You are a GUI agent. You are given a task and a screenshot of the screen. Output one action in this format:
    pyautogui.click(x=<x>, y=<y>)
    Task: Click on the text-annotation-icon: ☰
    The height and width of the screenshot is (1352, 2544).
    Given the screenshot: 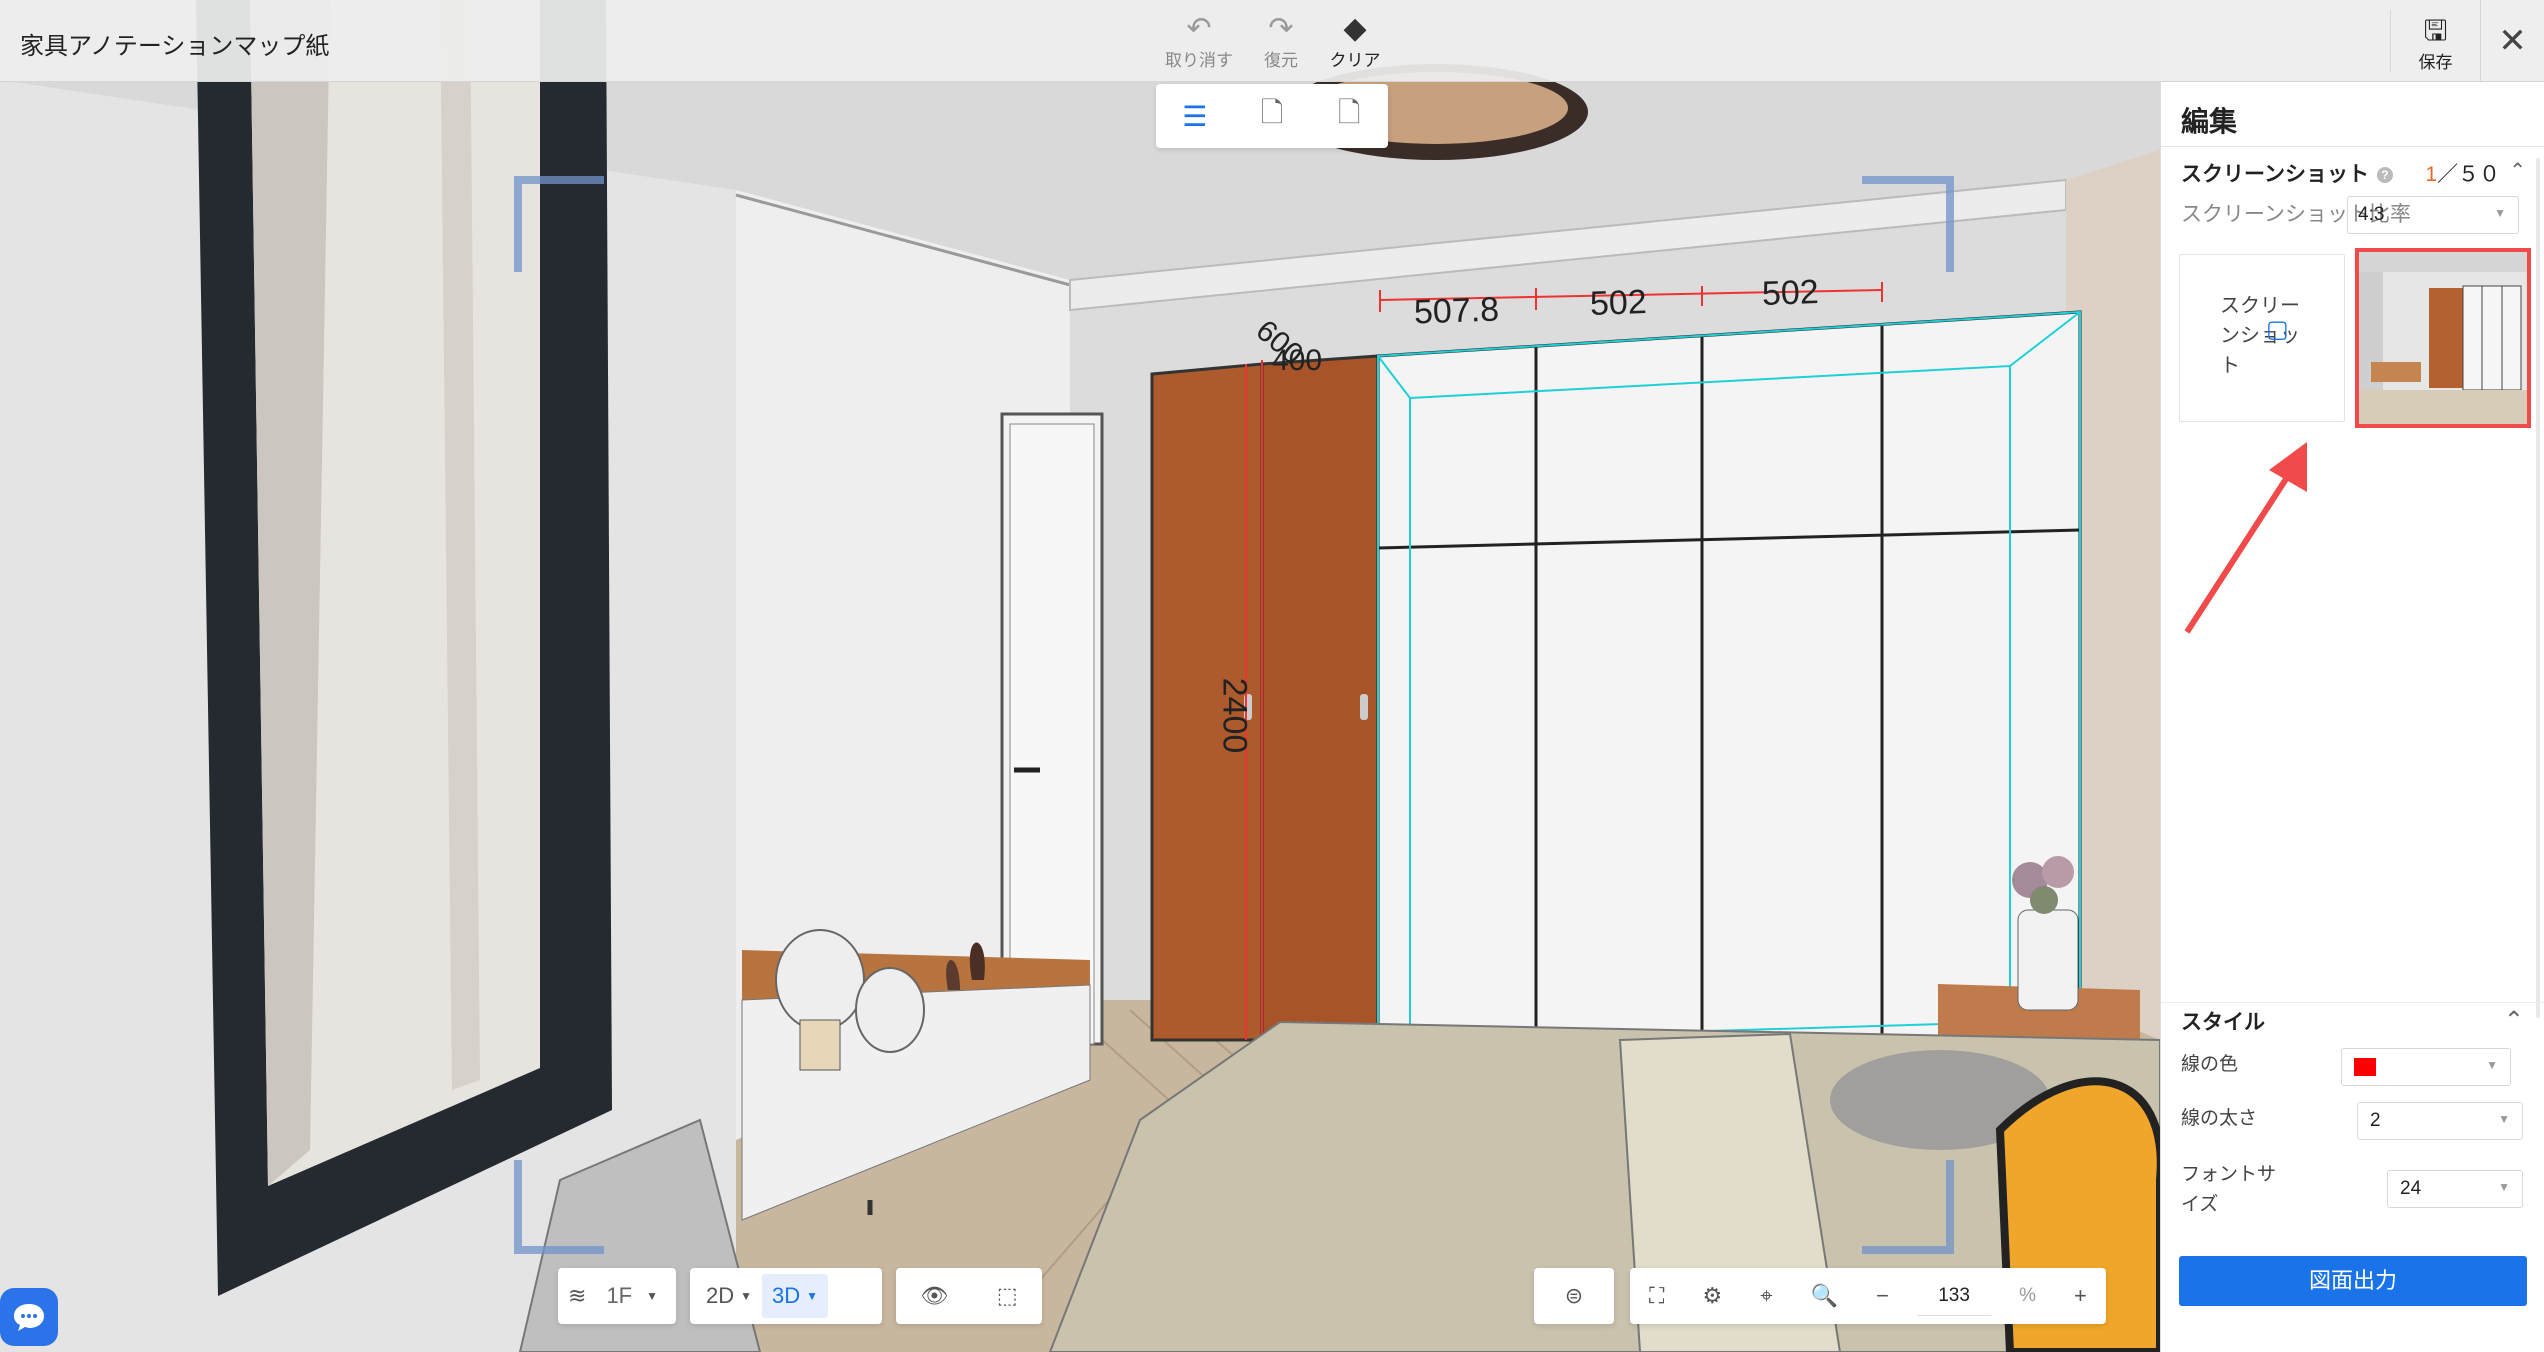 What is the action you would take?
    pyautogui.click(x=1195, y=116)
    